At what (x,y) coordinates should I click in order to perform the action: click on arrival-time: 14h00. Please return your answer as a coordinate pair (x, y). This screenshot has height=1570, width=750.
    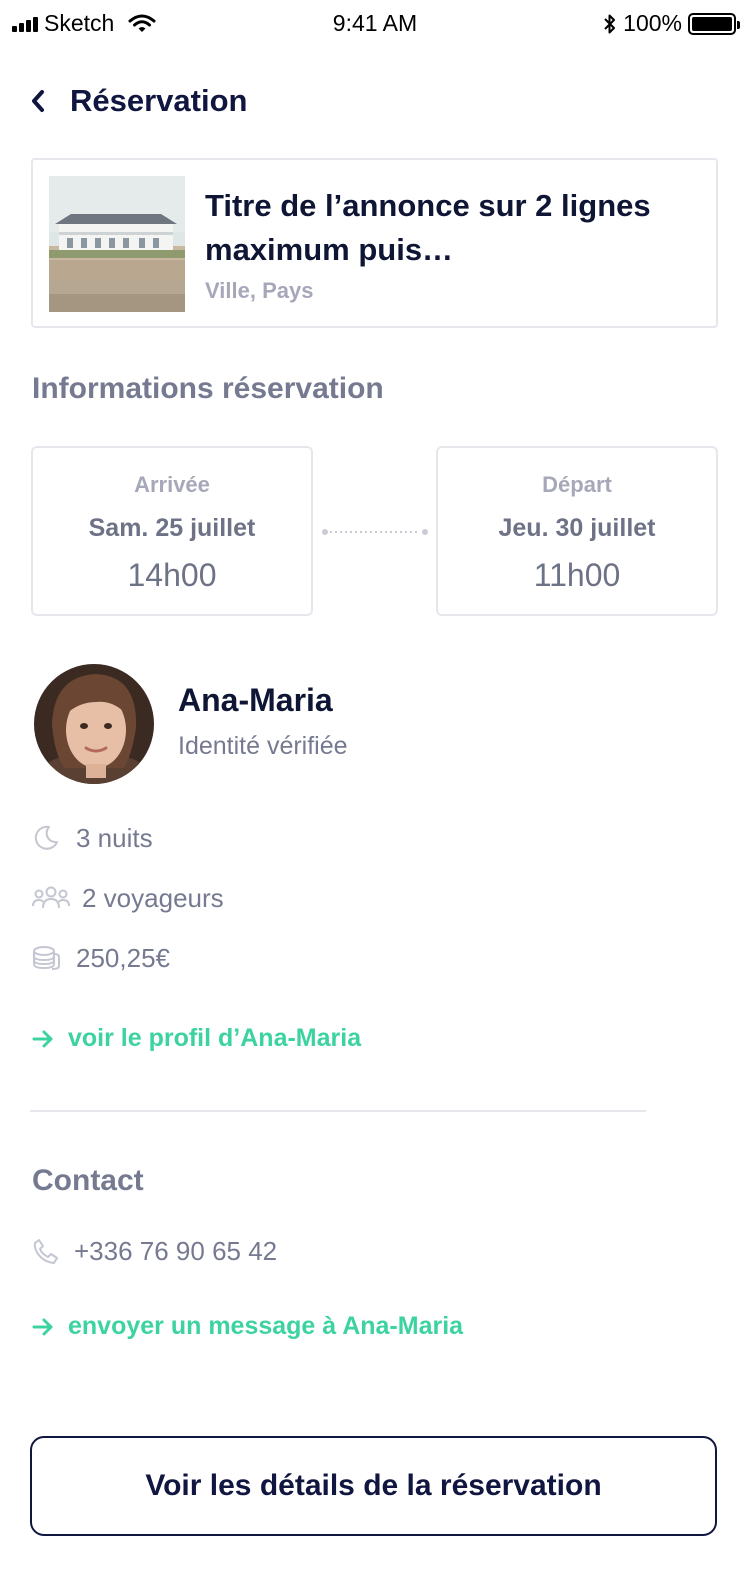
    Looking at the image, I should click on (172, 575).